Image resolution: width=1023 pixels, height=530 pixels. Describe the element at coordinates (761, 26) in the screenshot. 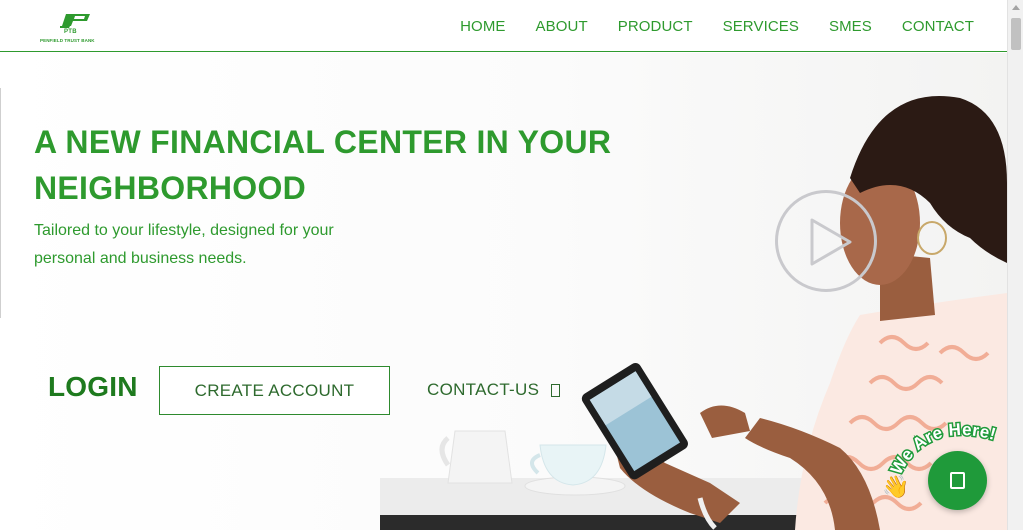

I see `nav-services: SERVICES` at that location.